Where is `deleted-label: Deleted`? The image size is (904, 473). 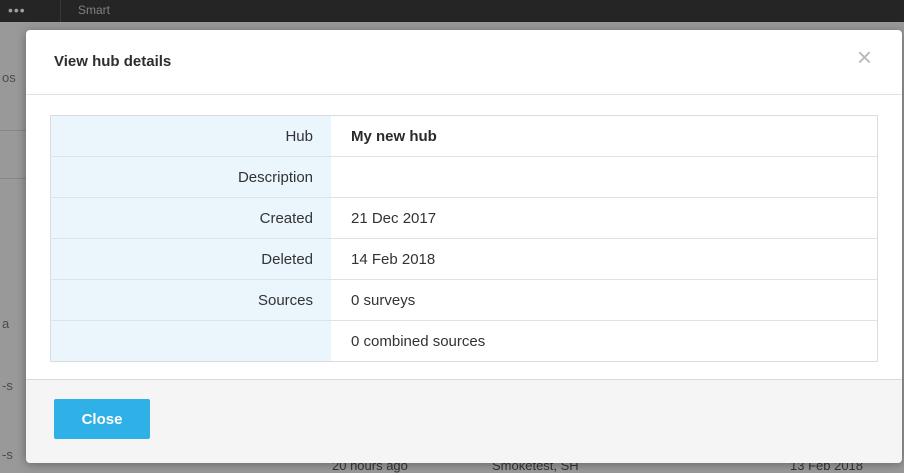
deleted-label: Deleted is located at coordinates (190, 259).